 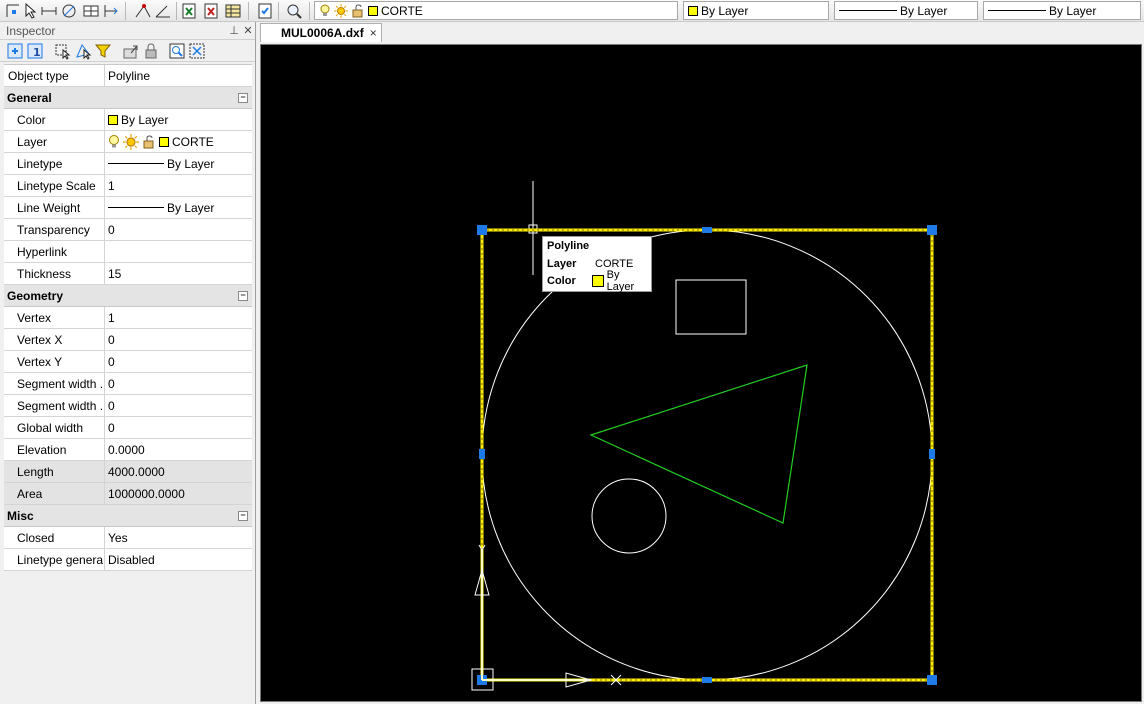 What do you see at coordinates (932, 230) in the screenshot?
I see `grip-top-right` at bounding box center [932, 230].